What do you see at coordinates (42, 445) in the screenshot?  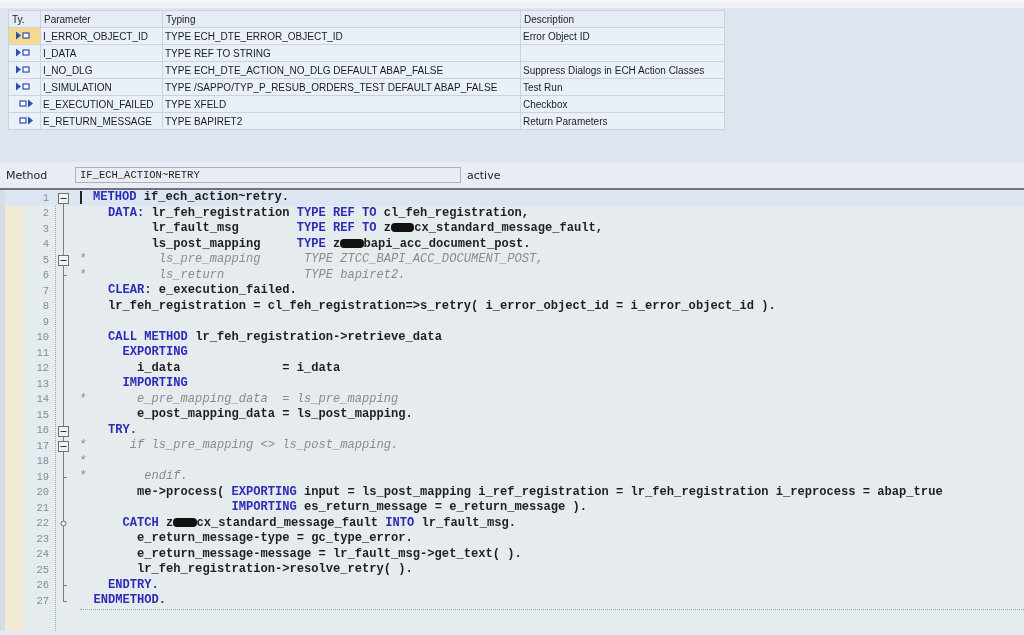 I see `line-number: 17` at bounding box center [42, 445].